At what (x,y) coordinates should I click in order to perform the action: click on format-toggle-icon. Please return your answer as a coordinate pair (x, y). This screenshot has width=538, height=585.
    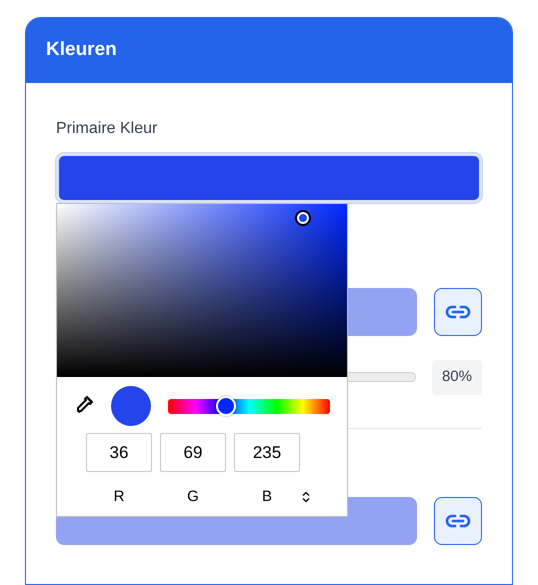
    Looking at the image, I should click on (306, 497).